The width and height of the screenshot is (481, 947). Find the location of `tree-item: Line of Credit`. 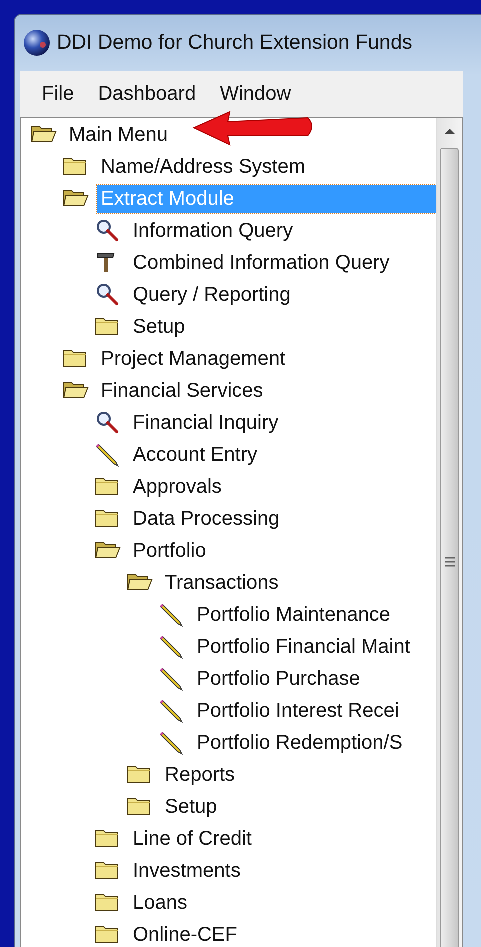

tree-item: Line of Credit is located at coordinates (192, 839).